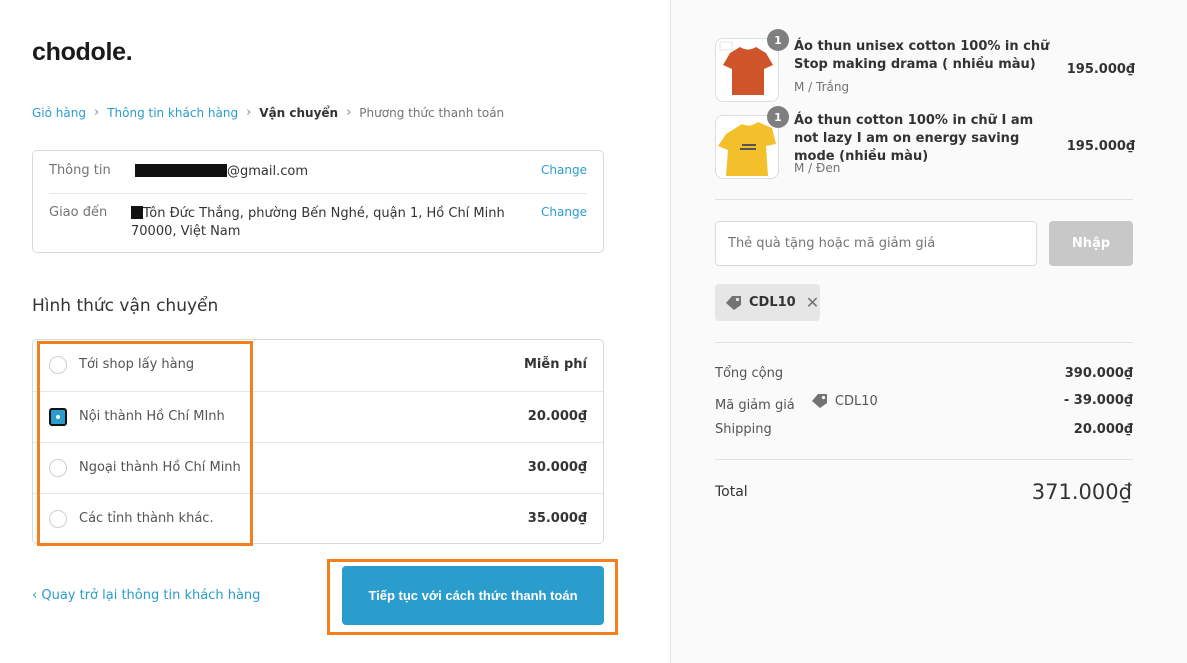  What do you see at coordinates (743, 429) in the screenshot?
I see `shipping-label: Shipping` at bounding box center [743, 429].